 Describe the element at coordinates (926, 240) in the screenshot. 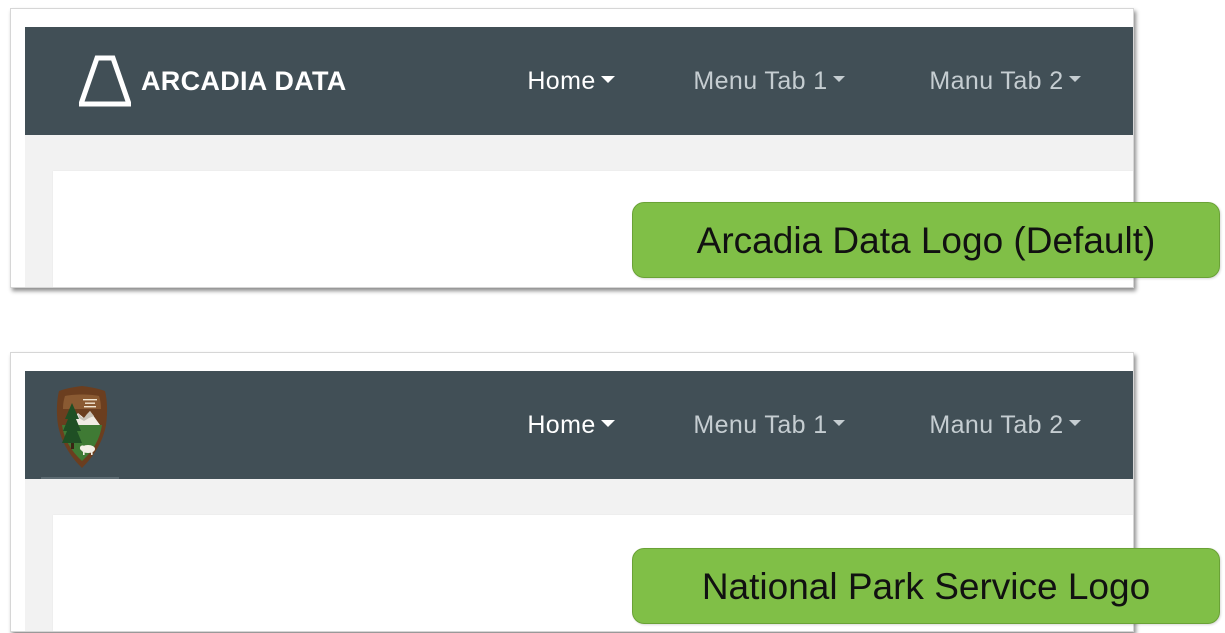

I see `callout-default-logo: Arcadia Data Logo (Default)` at that location.